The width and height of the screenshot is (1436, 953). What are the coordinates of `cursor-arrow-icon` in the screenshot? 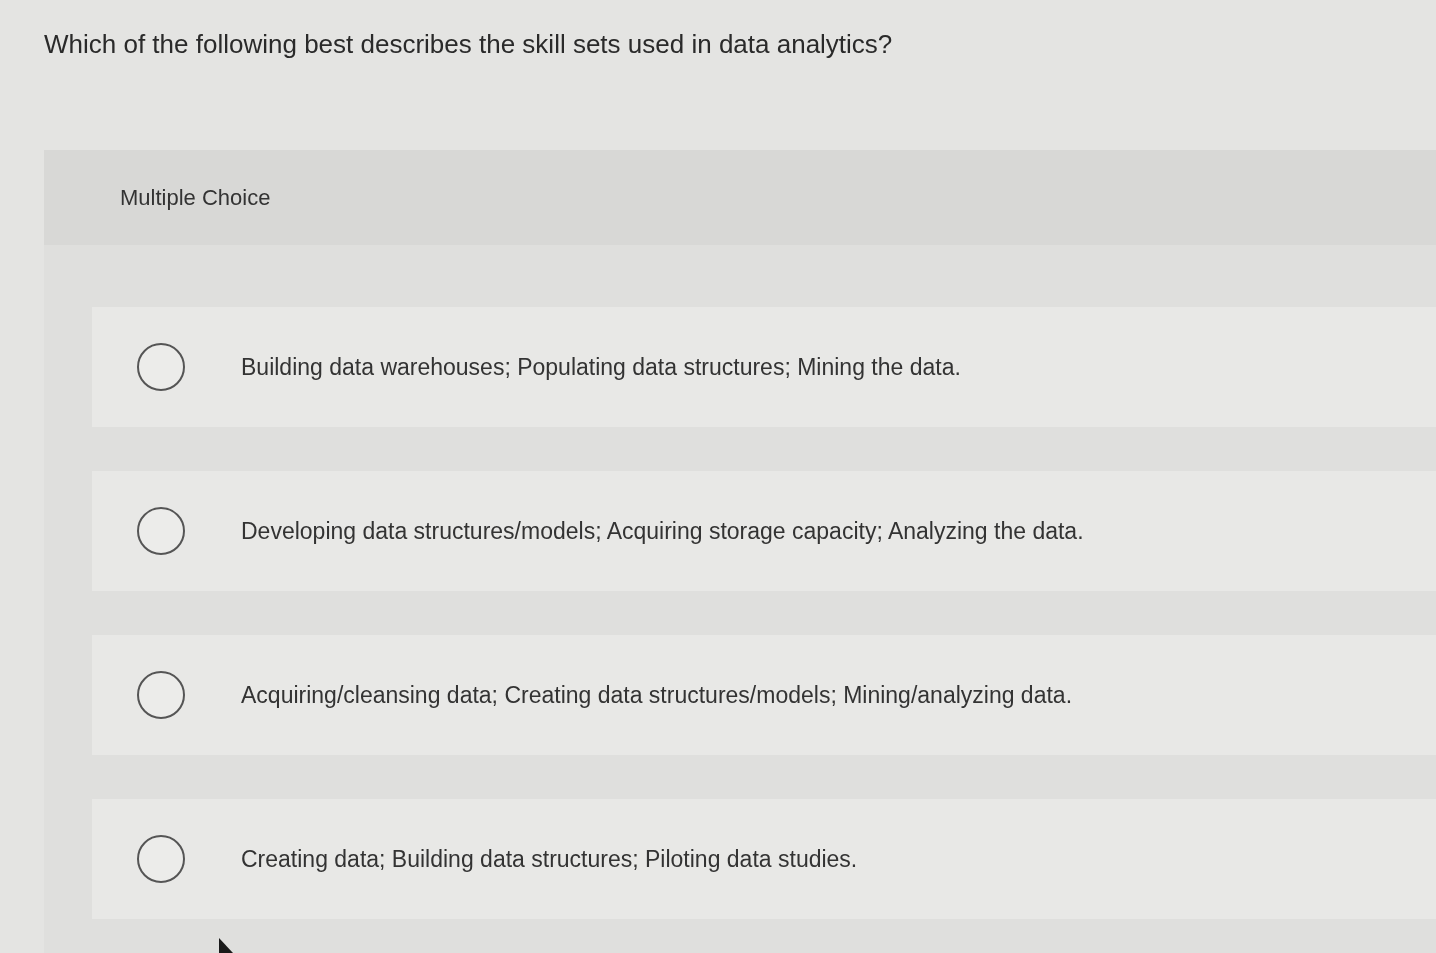 It's located at (226, 945).